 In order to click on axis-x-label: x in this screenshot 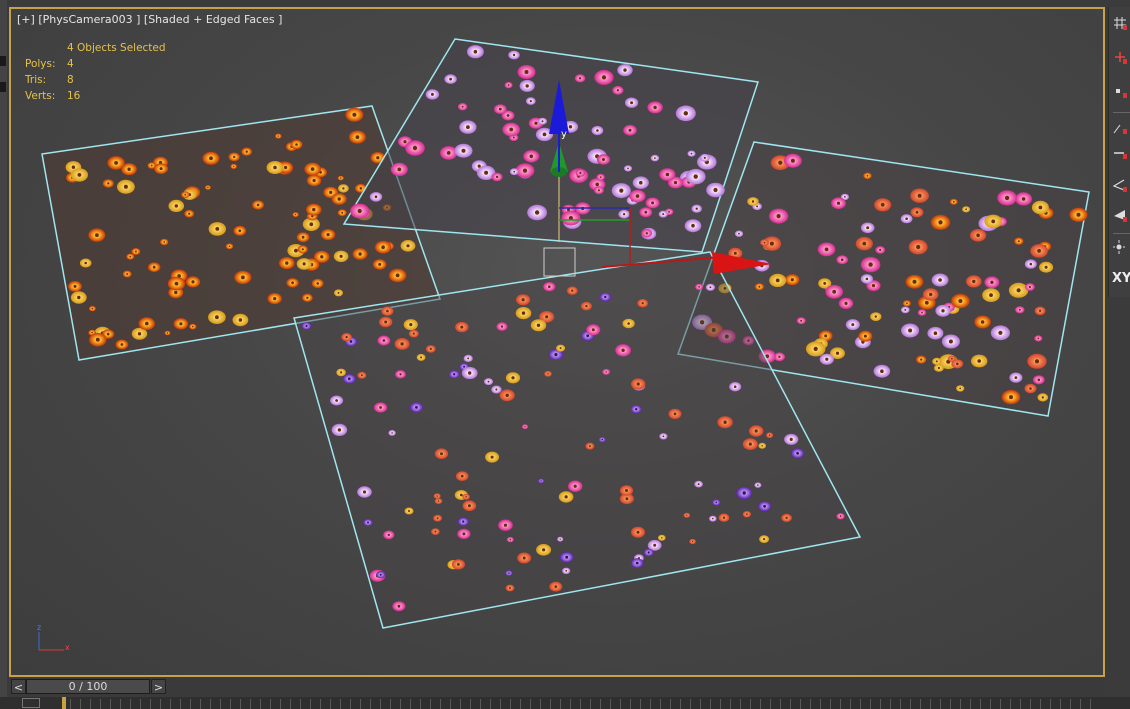, I will do `click(67, 647)`.